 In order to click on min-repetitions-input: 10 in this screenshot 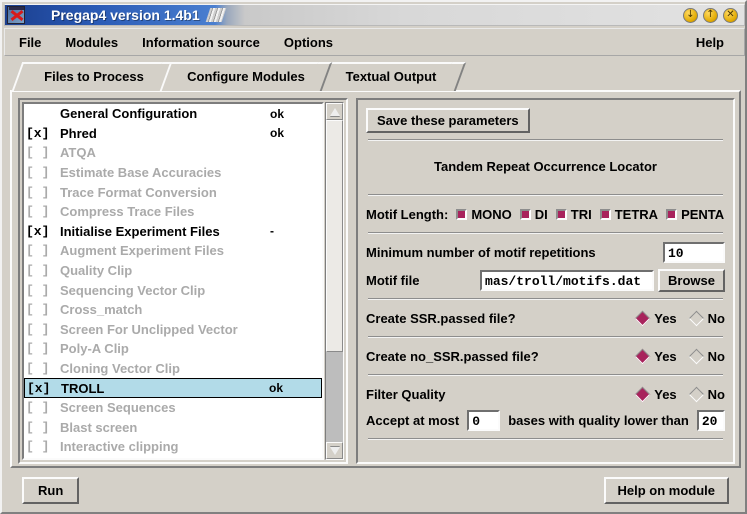, I will do `click(694, 252)`.